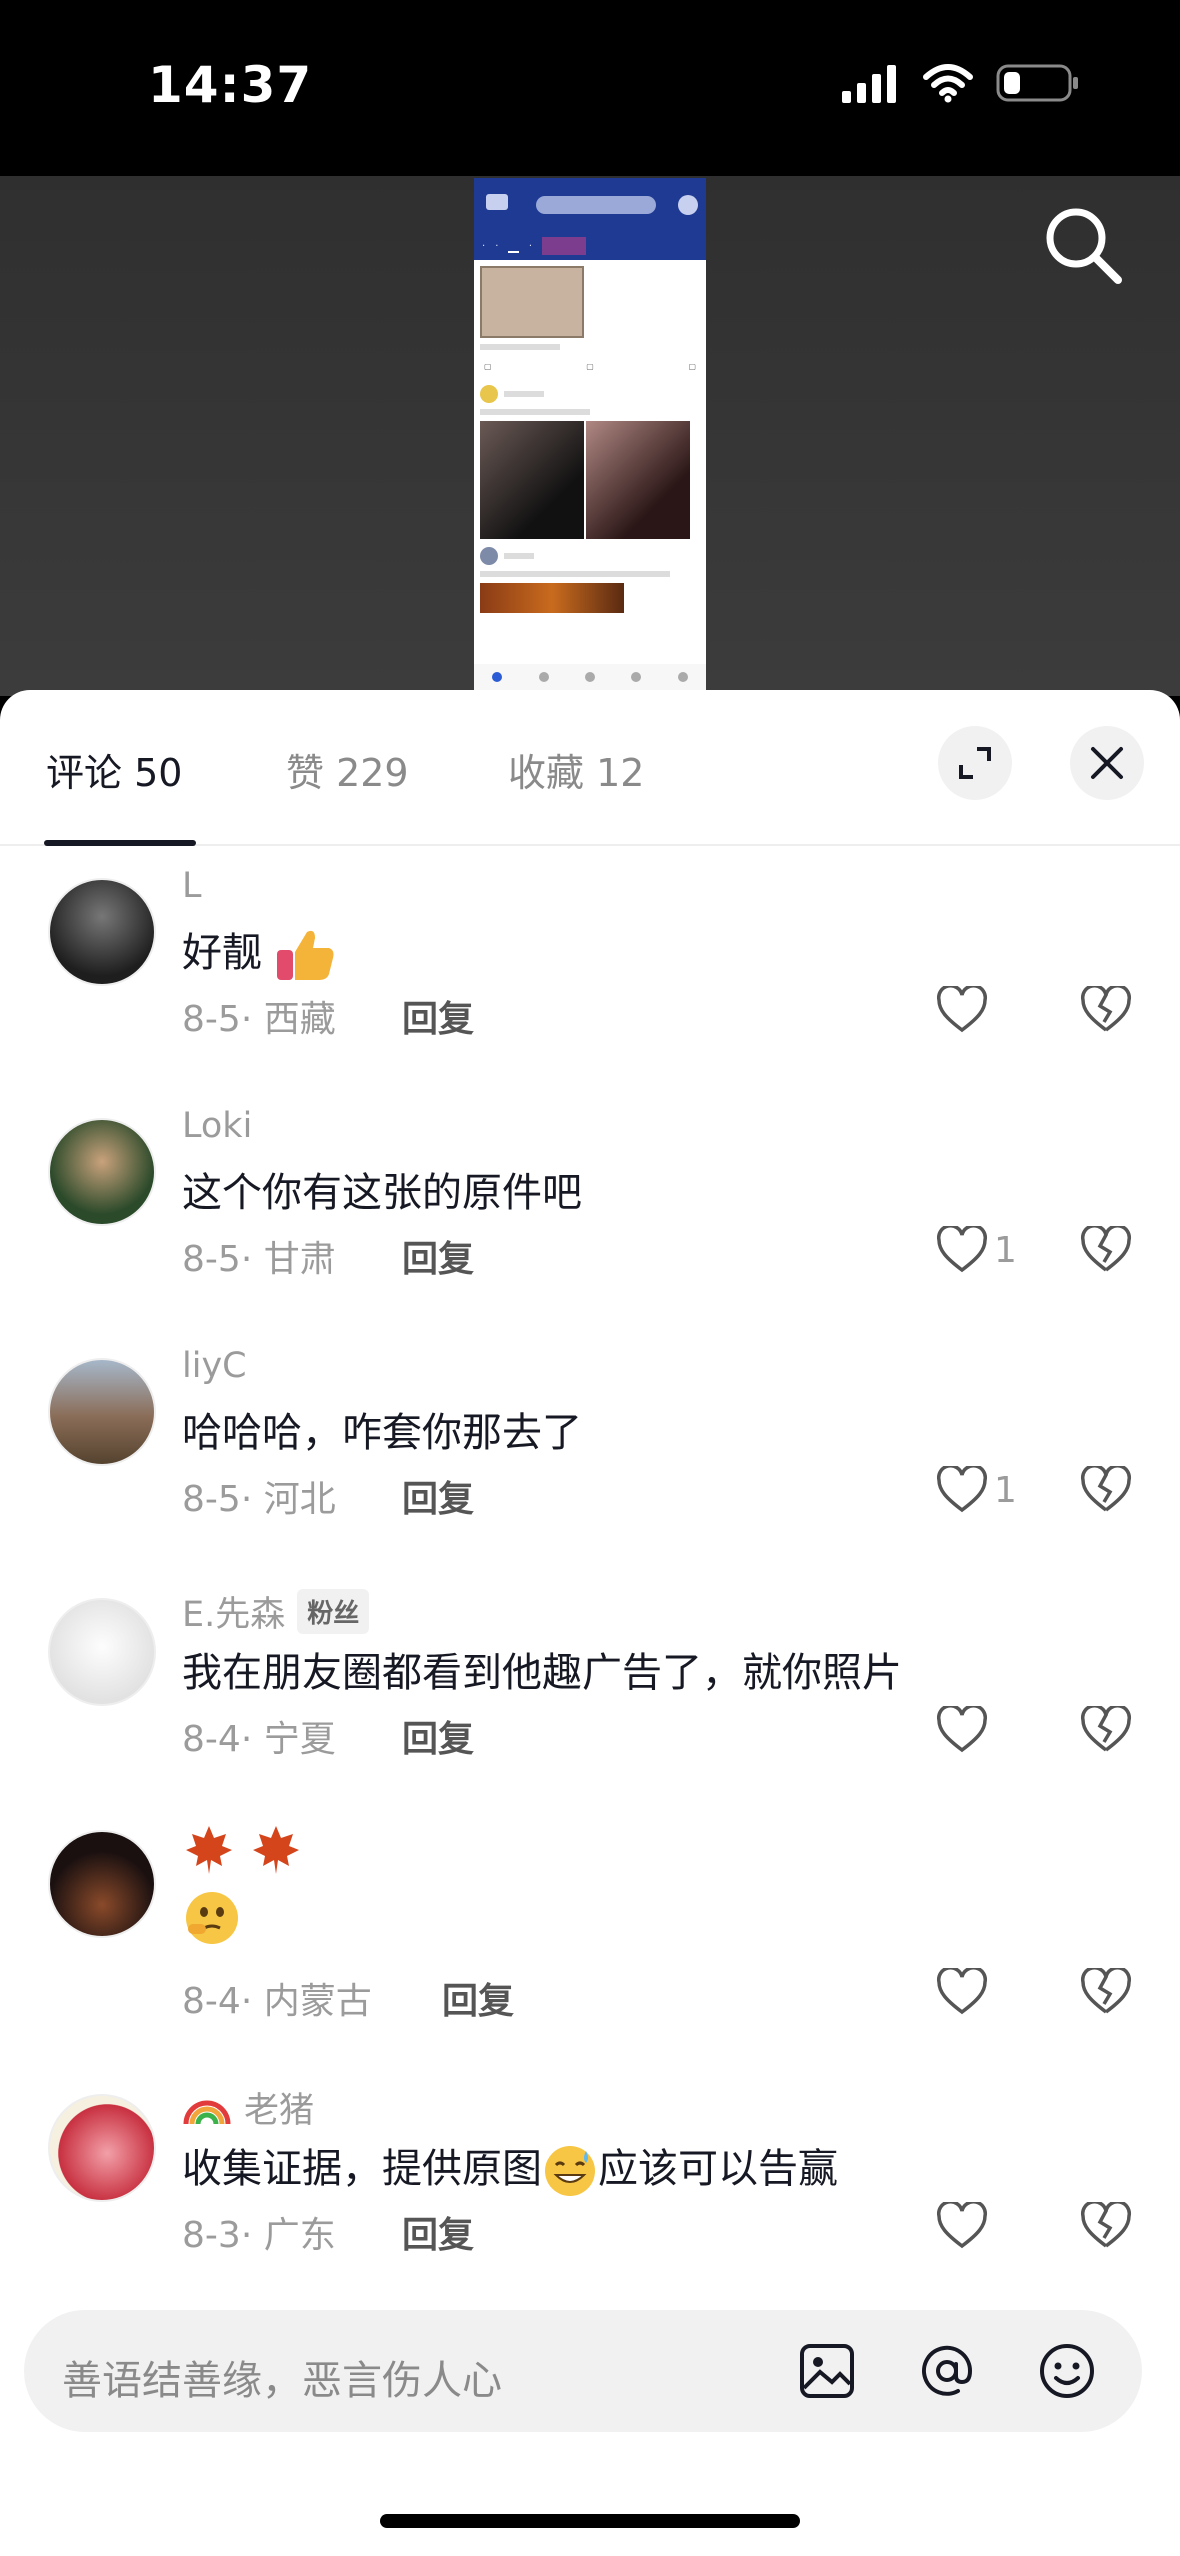 Image resolution: width=1180 pixels, height=2556 pixels. Describe the element at coordinates (347, 769) in the screenshot. I see `tab-likes: 赞 229` at that location.